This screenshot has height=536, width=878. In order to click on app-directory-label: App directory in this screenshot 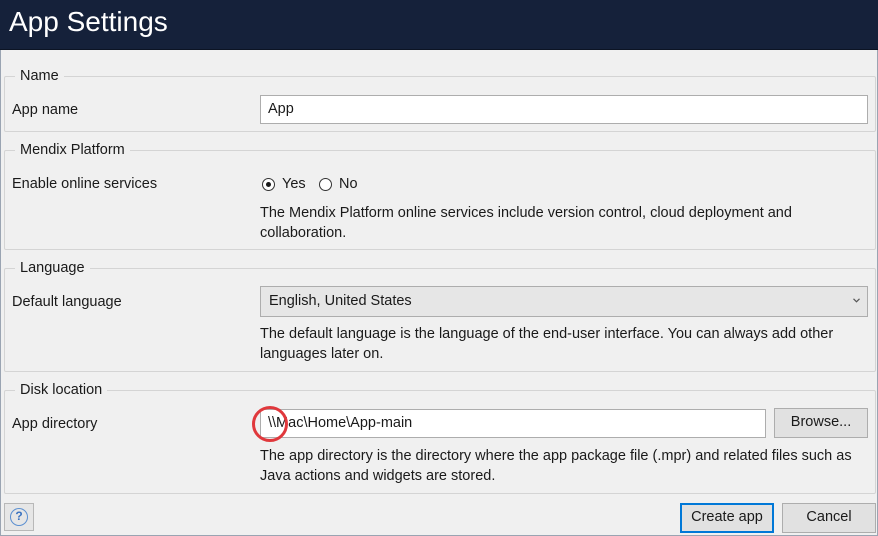, I will do `click(55, 424)`.